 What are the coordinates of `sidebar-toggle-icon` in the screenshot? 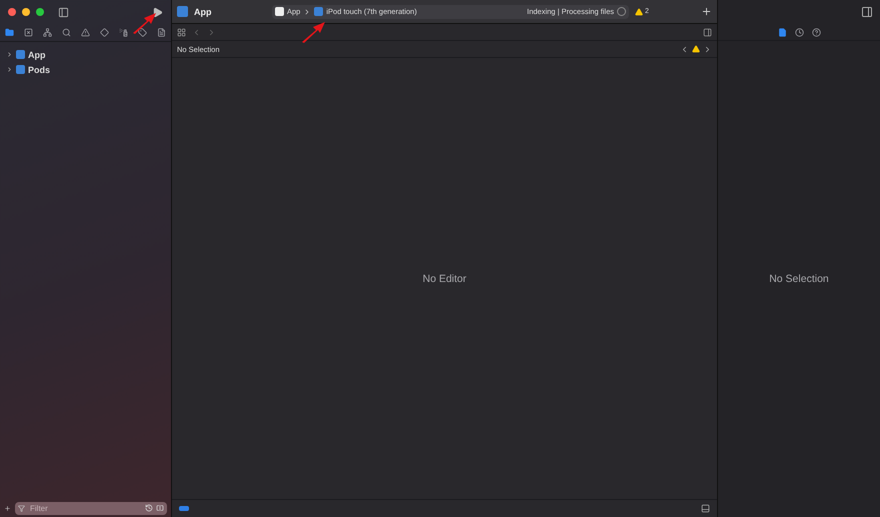 It's located at (63, 12).